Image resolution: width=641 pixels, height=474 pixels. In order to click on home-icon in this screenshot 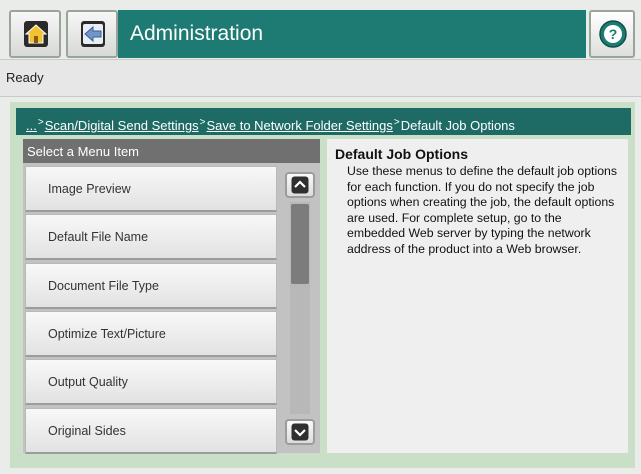, I will do `click(36, 34)`.